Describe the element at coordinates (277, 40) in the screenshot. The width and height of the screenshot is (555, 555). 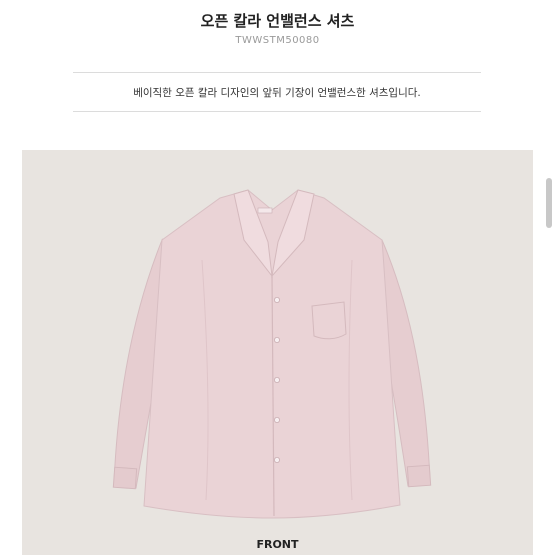
I see `product-code: TWWSTM50080` at that location.